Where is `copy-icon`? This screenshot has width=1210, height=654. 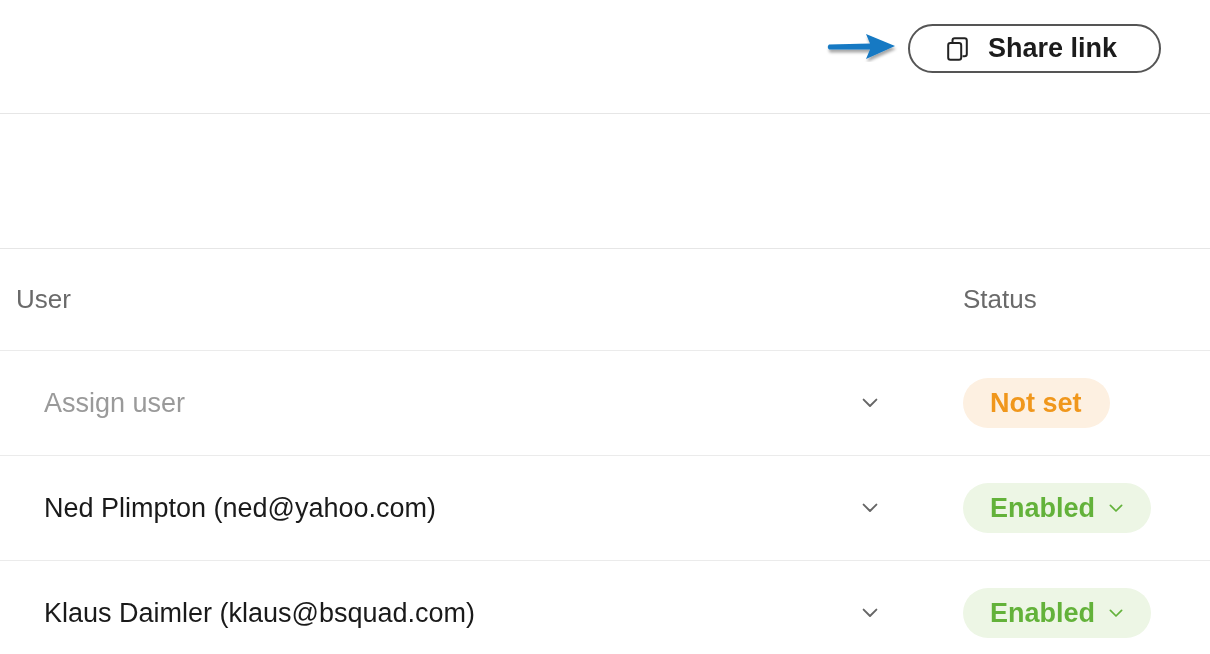
copy-icon is located at coordinates (957, 48).